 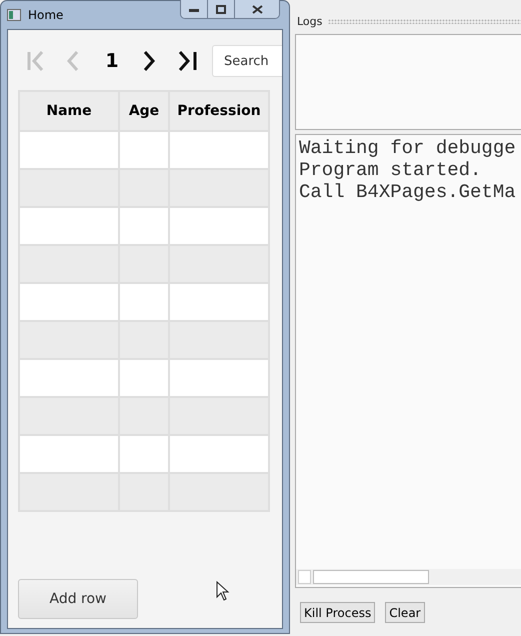 What do you see at coordinates (405, 612) in the screenshot?
I see `log-button: Clear` at bounding box center [405, 612].